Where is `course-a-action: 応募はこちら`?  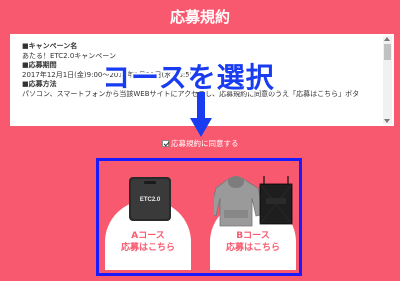 course-a-action: 応募はこちら is located at coordinates (147, 248).